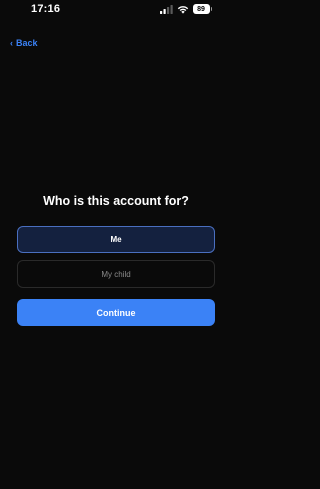 The image size is (320, 489). I want to click on battery-cap, so click(211, 9).